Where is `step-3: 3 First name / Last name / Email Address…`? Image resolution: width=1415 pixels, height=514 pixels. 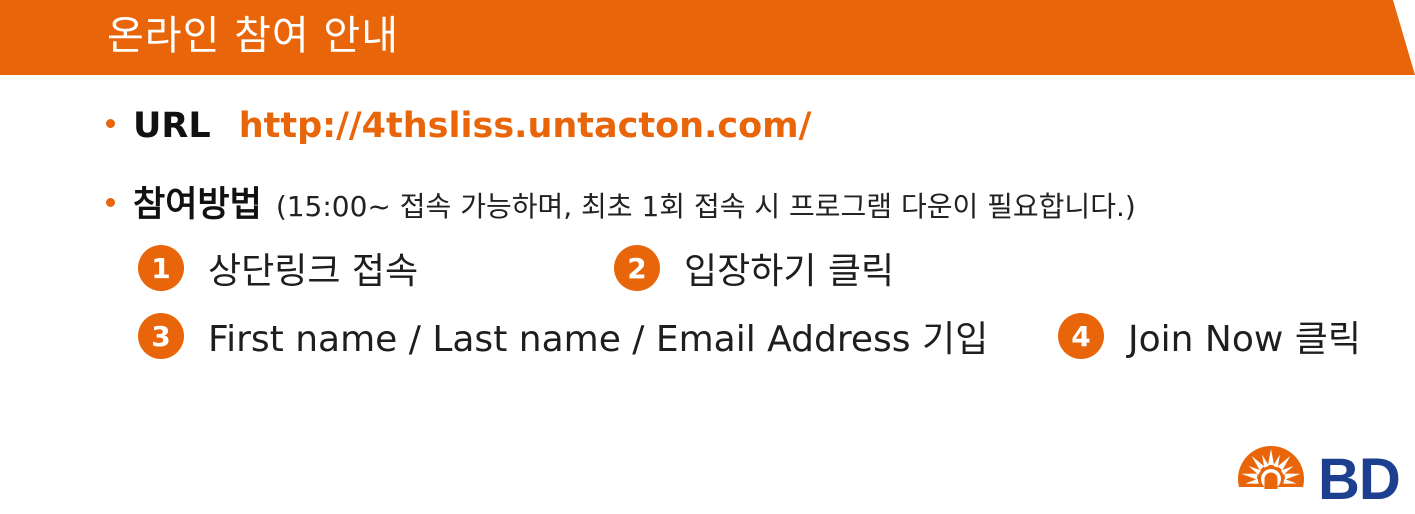 step-3: 3 First name / Last name / Email Address… is located at coordinates (563, 336).